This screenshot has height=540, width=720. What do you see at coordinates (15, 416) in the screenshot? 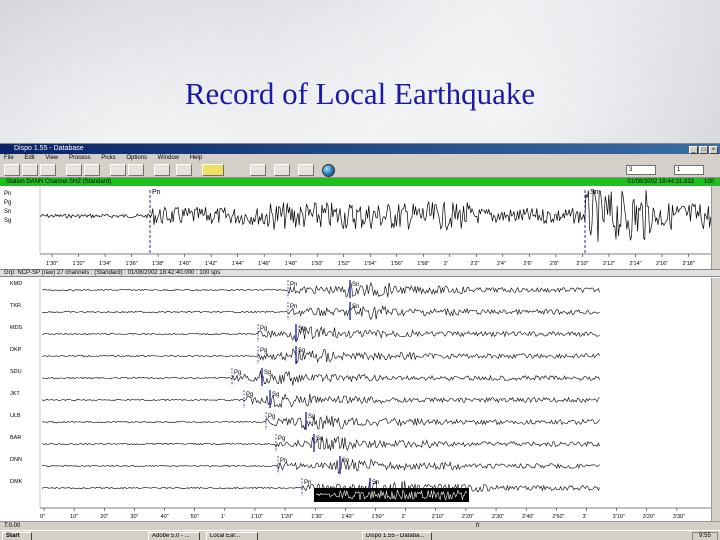
I see `channel-label: ULB` at bounding box center [15, 416].